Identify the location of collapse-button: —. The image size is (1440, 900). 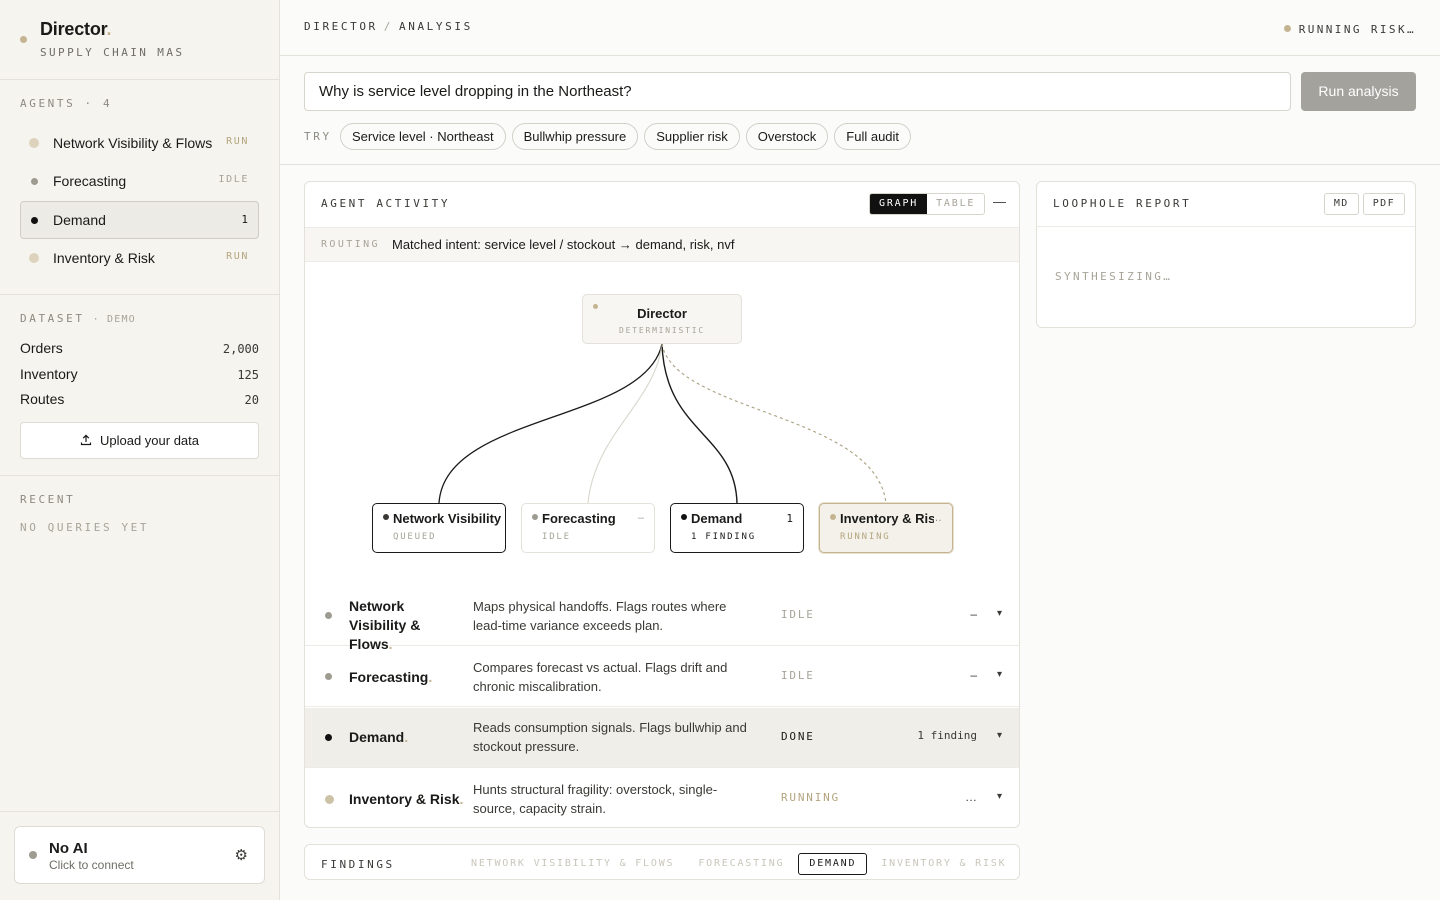
(999, 201).